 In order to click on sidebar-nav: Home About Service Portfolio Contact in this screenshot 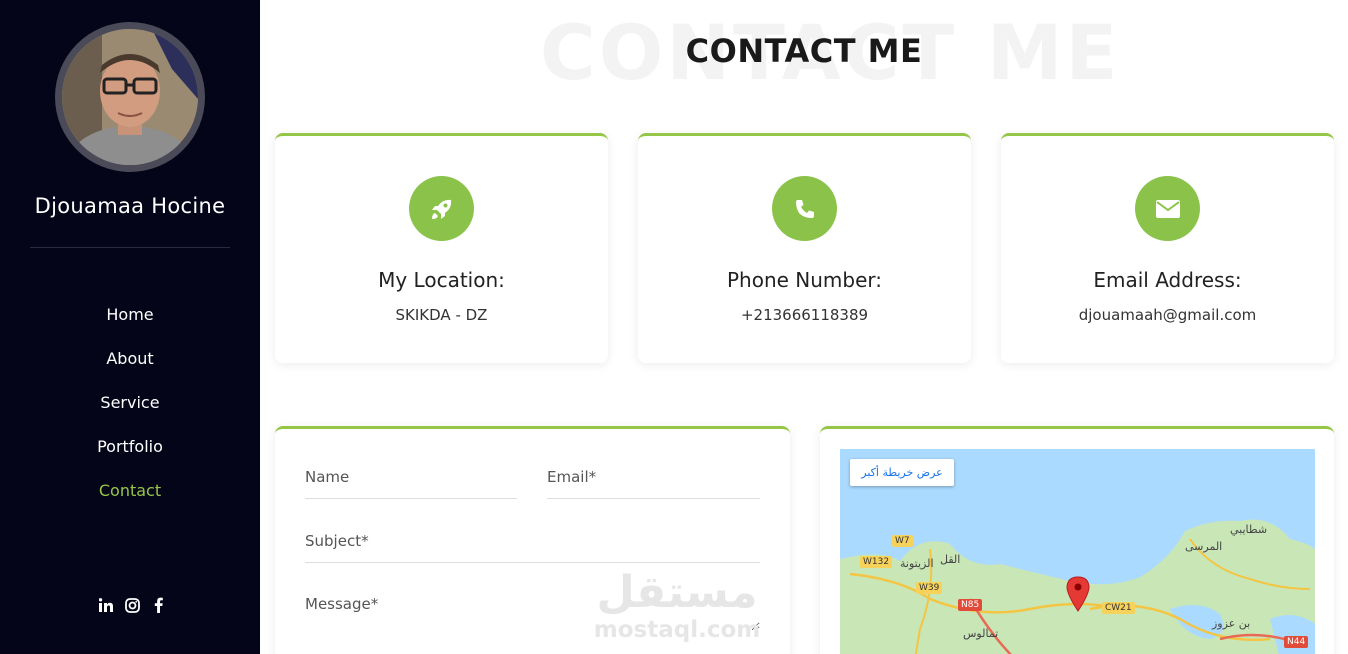, I will do `click(130, 414)`.